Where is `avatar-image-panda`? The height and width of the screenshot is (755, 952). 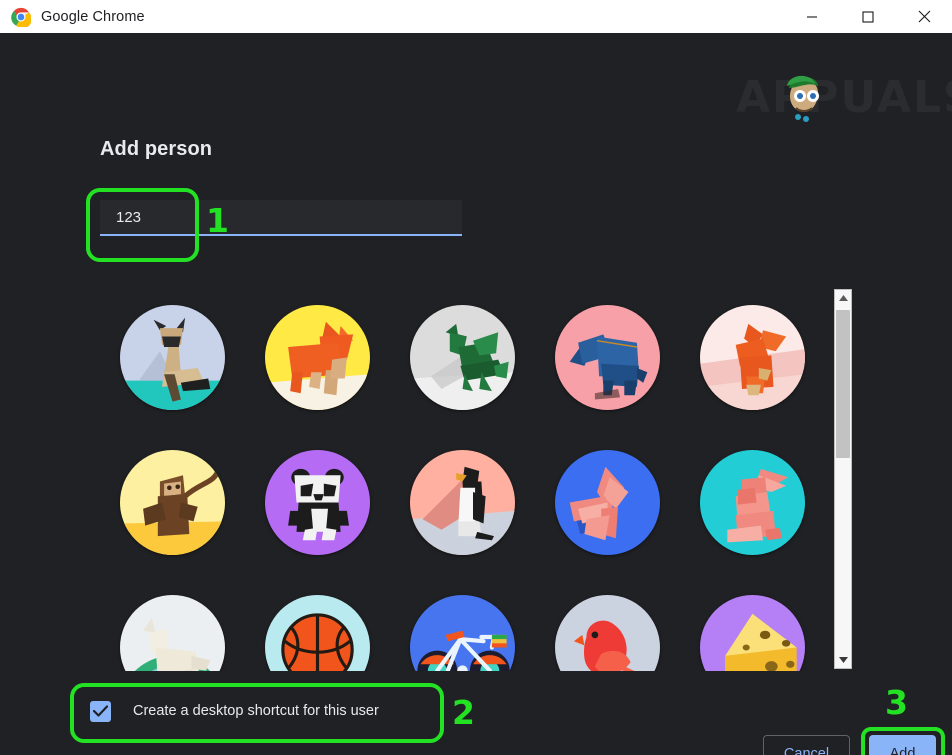 avatar-image-panda is located at coordinates (317, 502).